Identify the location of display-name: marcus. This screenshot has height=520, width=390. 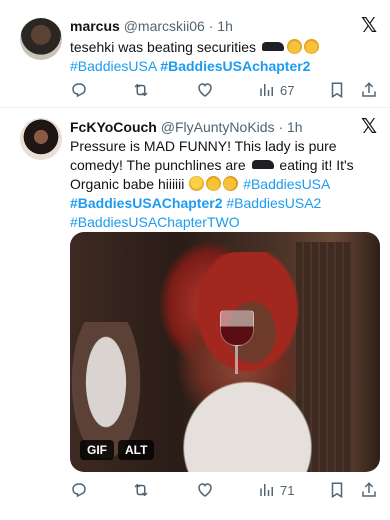
(95, 26).